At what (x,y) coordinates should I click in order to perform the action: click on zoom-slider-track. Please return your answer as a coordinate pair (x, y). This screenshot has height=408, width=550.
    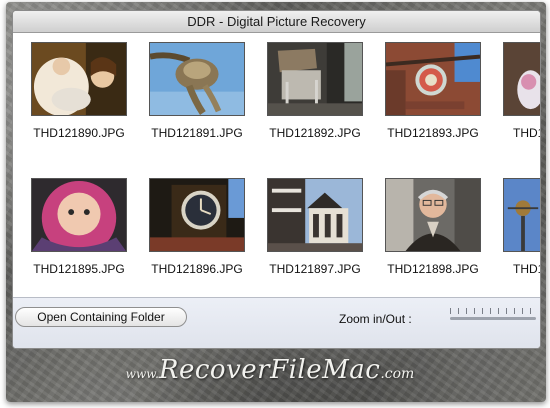
    Looking at the image, I should click on (493, 318).